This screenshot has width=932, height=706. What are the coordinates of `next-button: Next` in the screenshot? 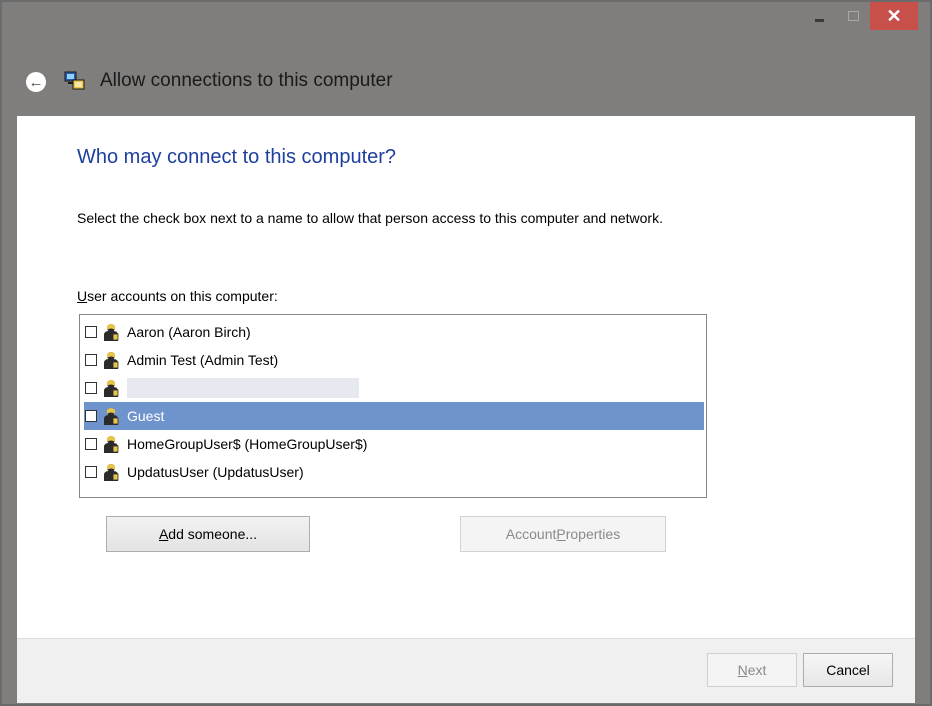 It's located at (752, 670).